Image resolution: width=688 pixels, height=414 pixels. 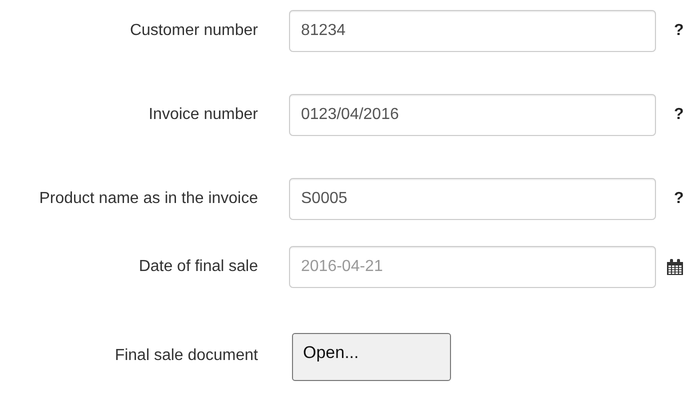 I want to click on field-label: Product name as in the invoice, so click(x=148, y=199).